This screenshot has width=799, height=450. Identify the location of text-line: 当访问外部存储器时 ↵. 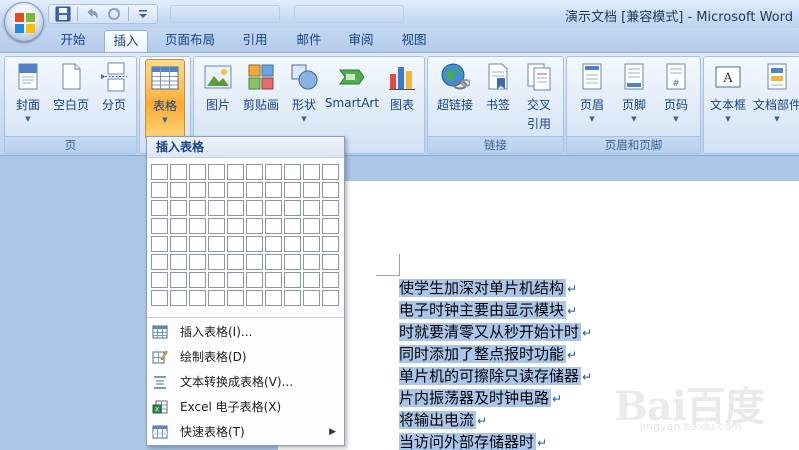
(495, 441).